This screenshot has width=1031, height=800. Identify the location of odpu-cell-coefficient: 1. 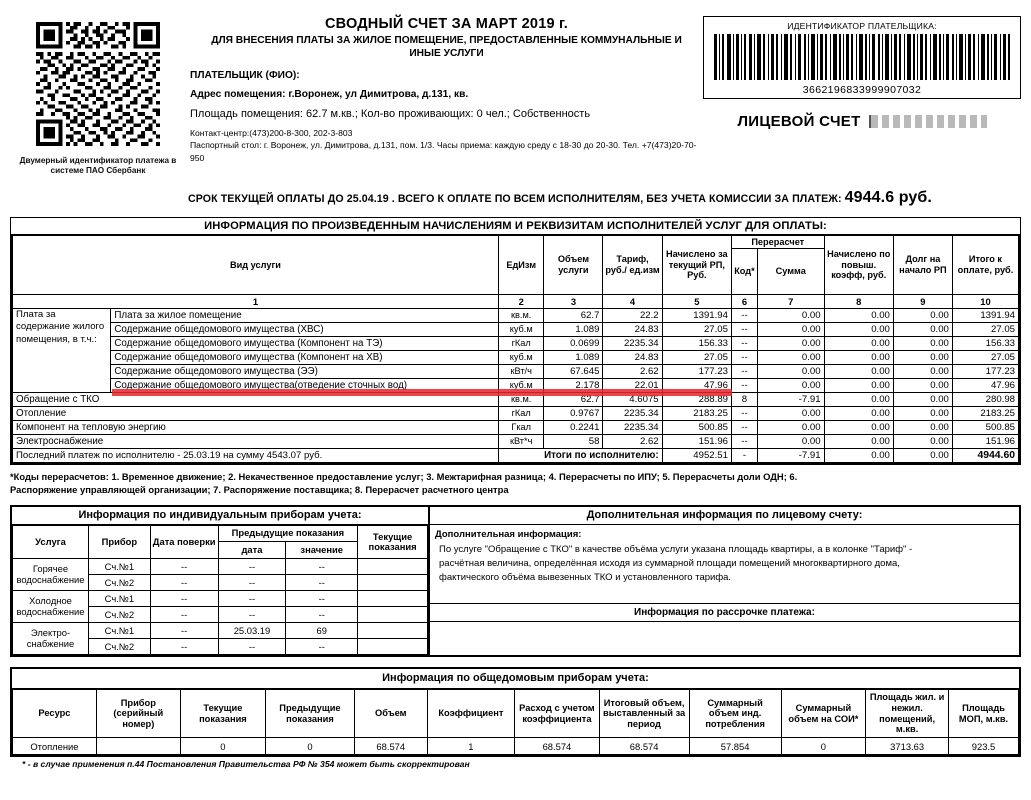
(471, 746).